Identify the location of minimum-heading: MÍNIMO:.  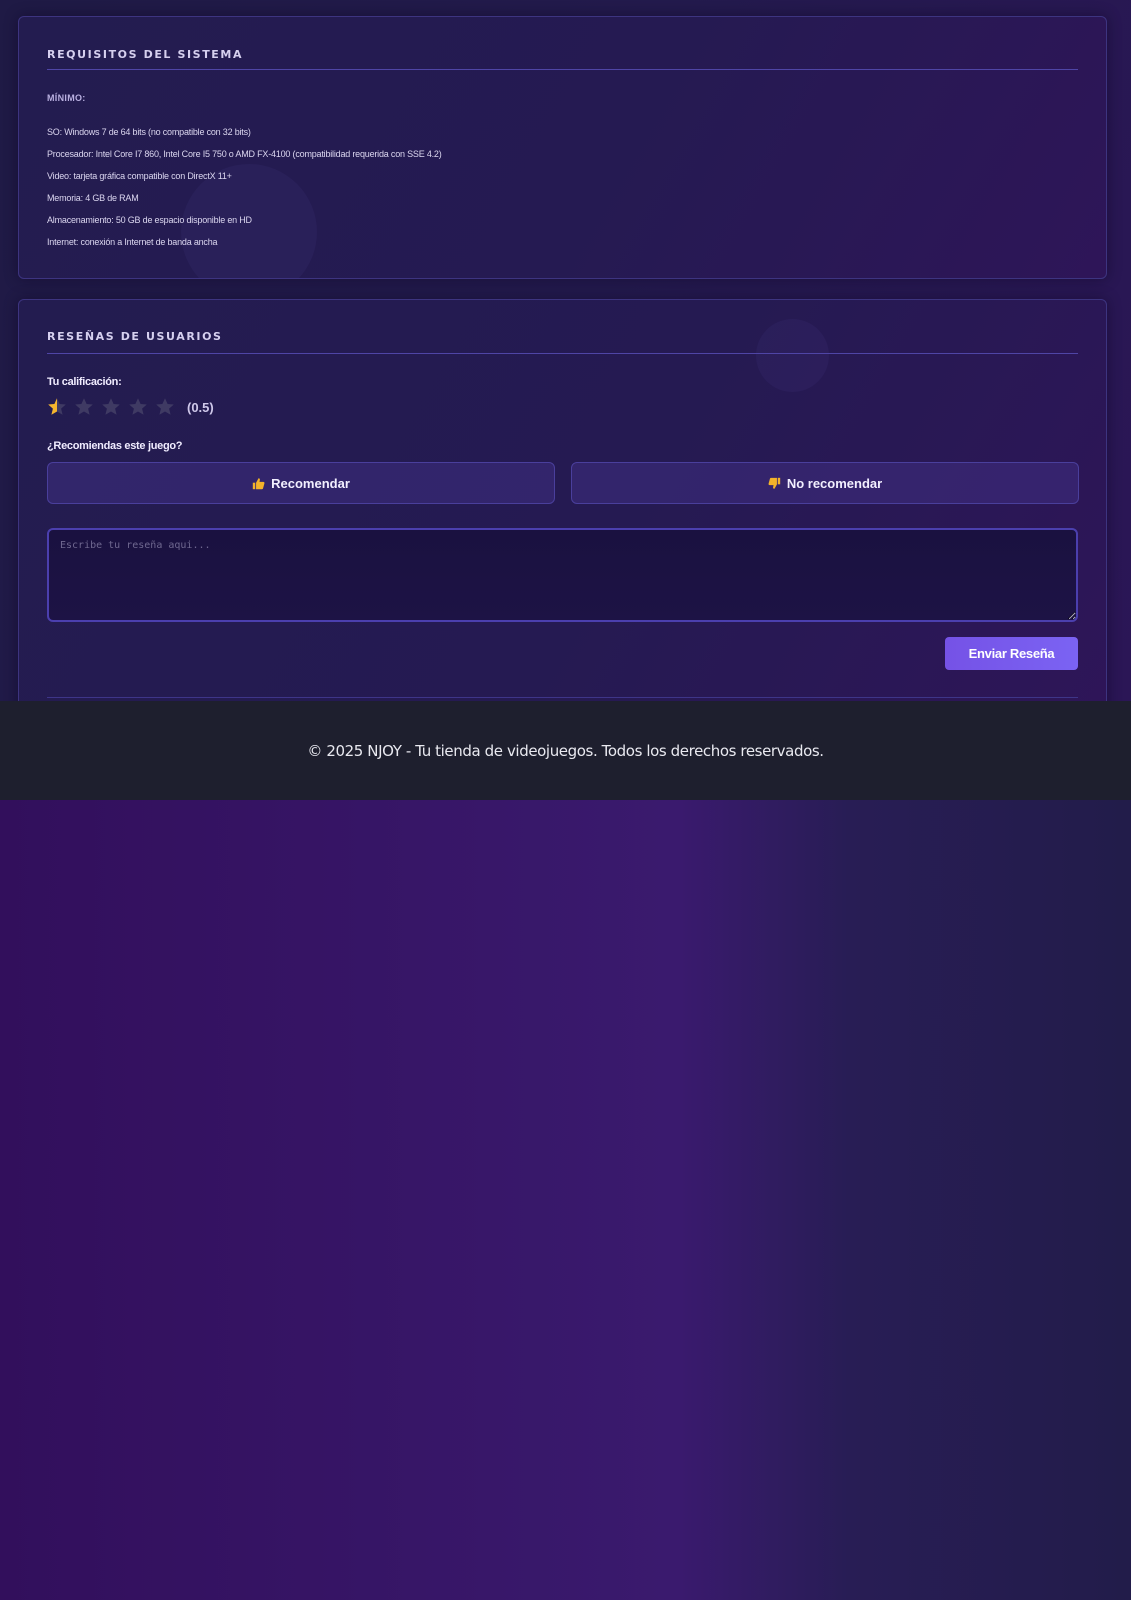
(66, 98).